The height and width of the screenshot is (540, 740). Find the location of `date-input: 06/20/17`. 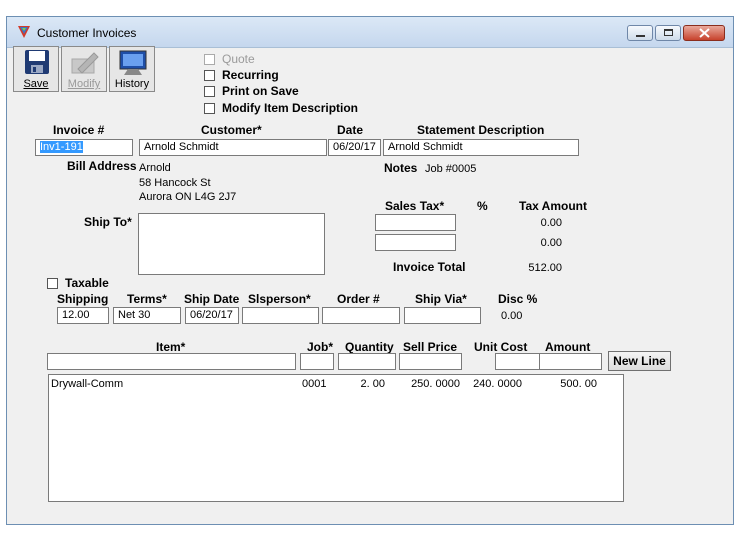

date-input: 06/20/17 is located at coordinates (354, 147).